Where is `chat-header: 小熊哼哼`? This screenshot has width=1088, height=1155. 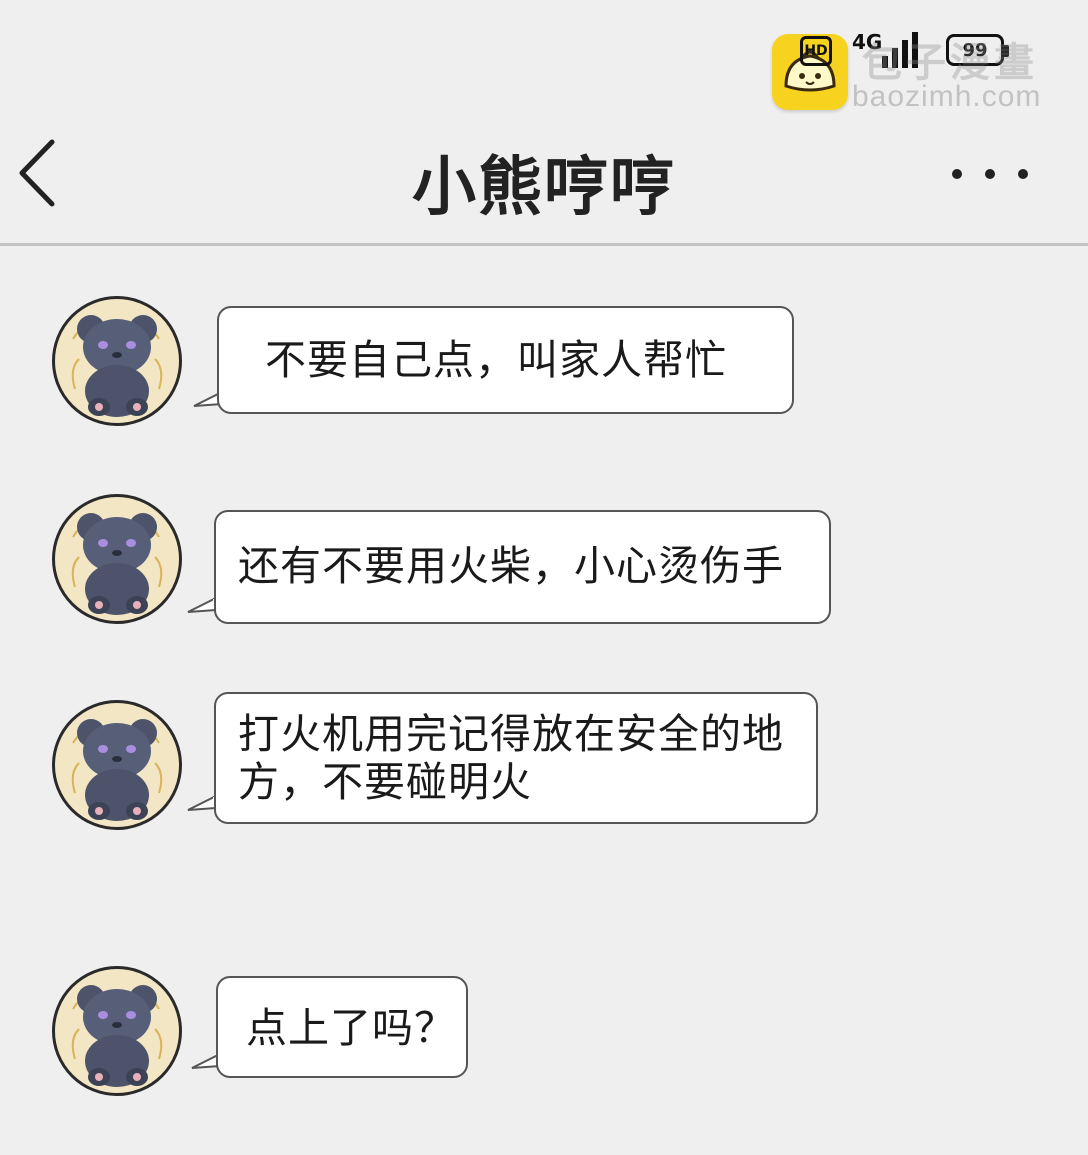
chat-header: 小熊哼哼 is located at coordinates (544, 177).